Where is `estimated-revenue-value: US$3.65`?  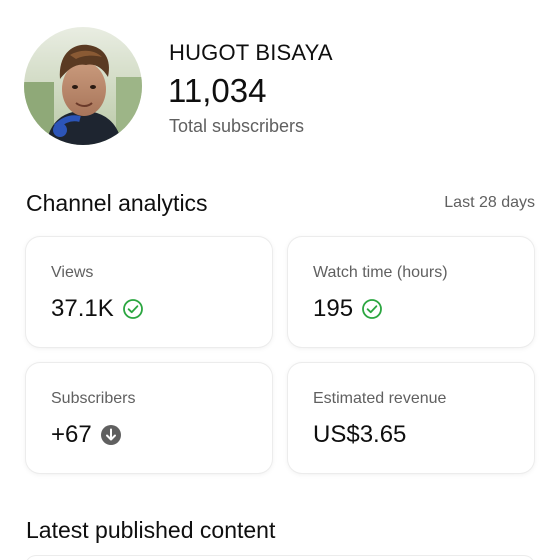 estimated-revenue-value: US$3.65 is located at coordinates (360, 434).